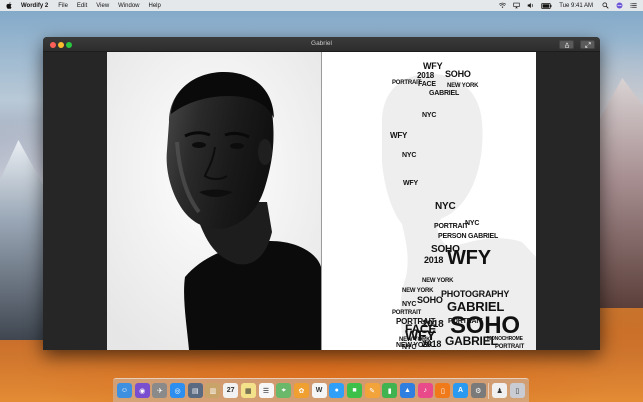  I want to click on window-titlebar: Gabriel, so click(321, 44).